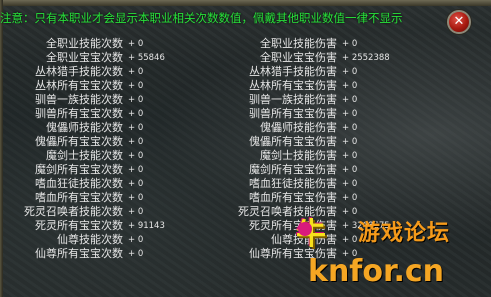  Describe the element at coordinates (84, 57) in the screenshot. I see `stat-left-label: 全职业宝宝次数` at that location.